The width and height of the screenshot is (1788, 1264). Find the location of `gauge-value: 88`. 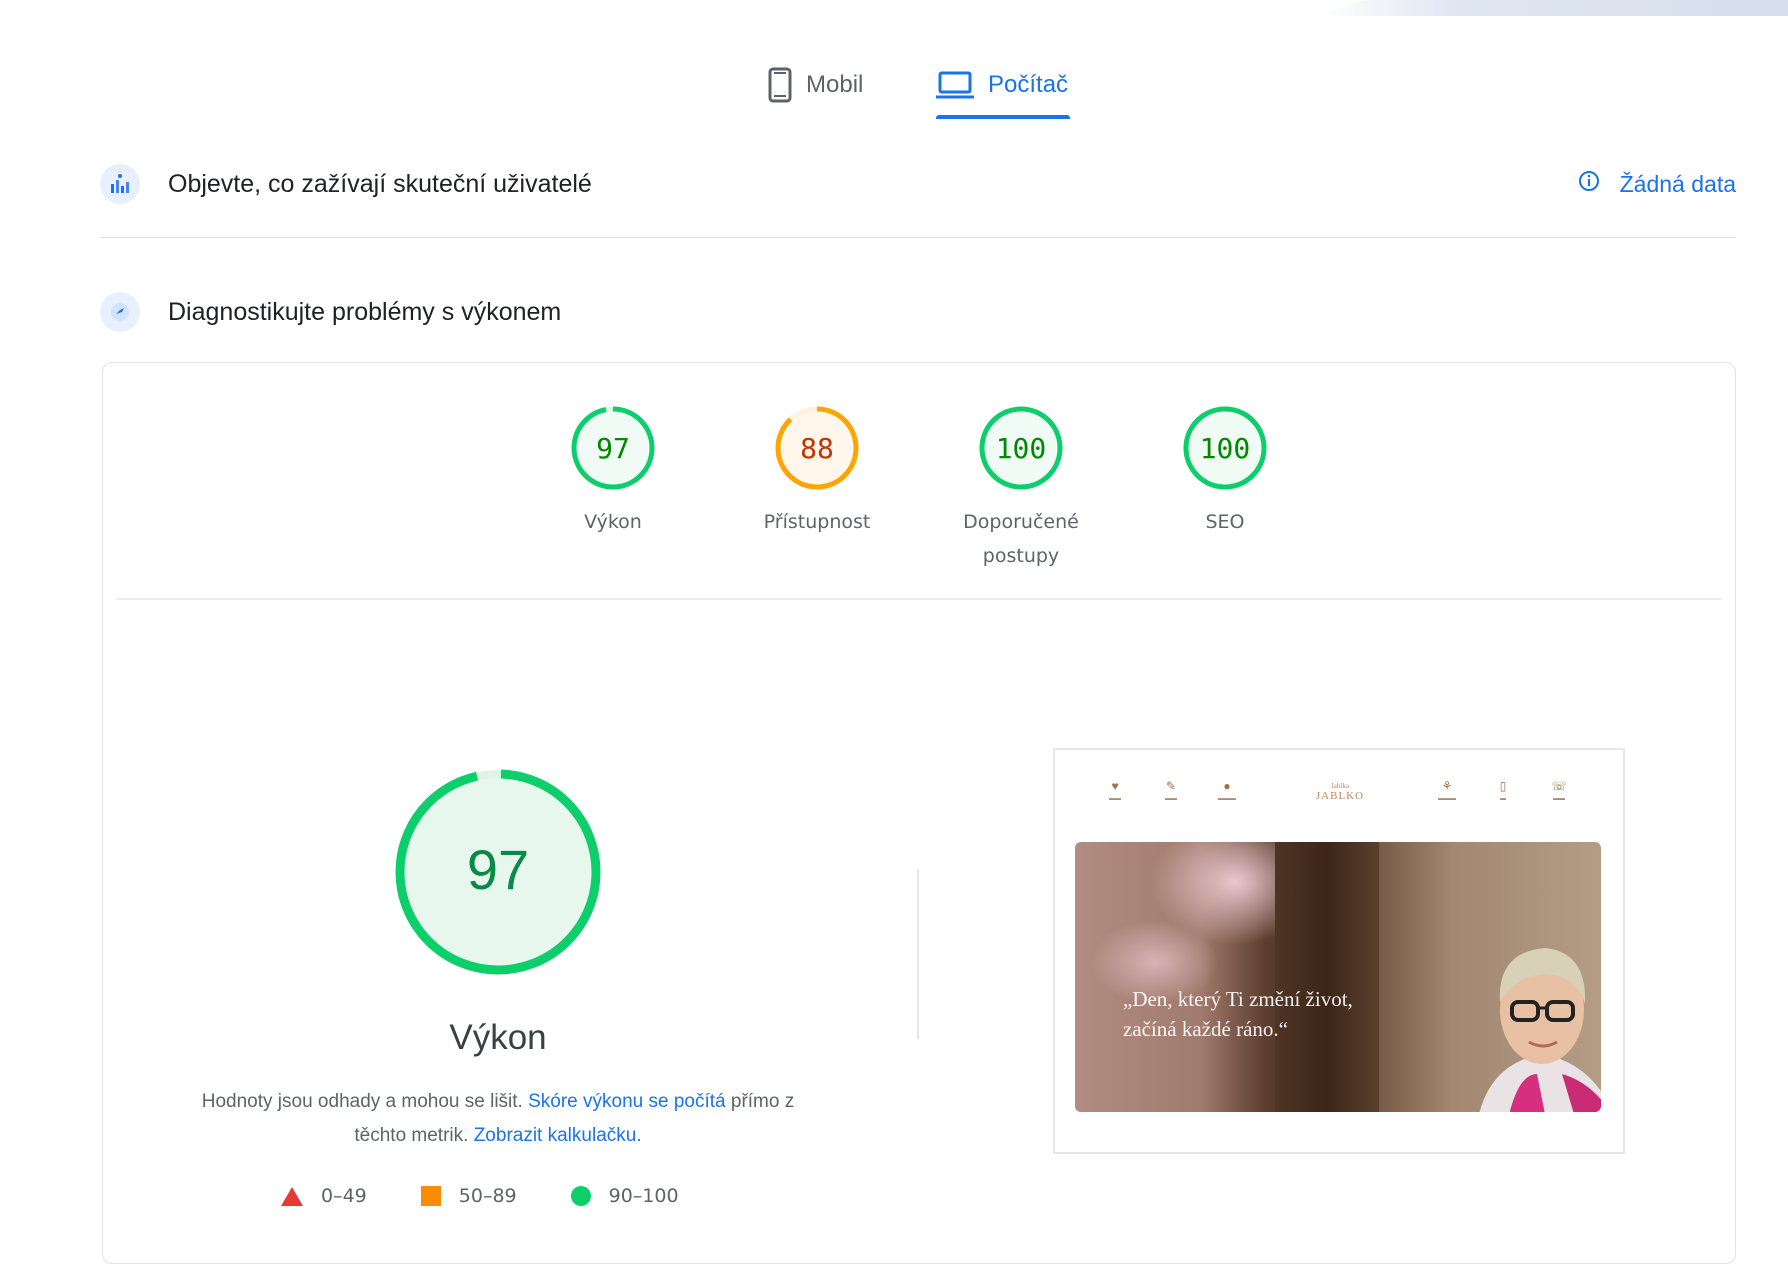

gauge-value: 88 is located at coordinates (817, 448).